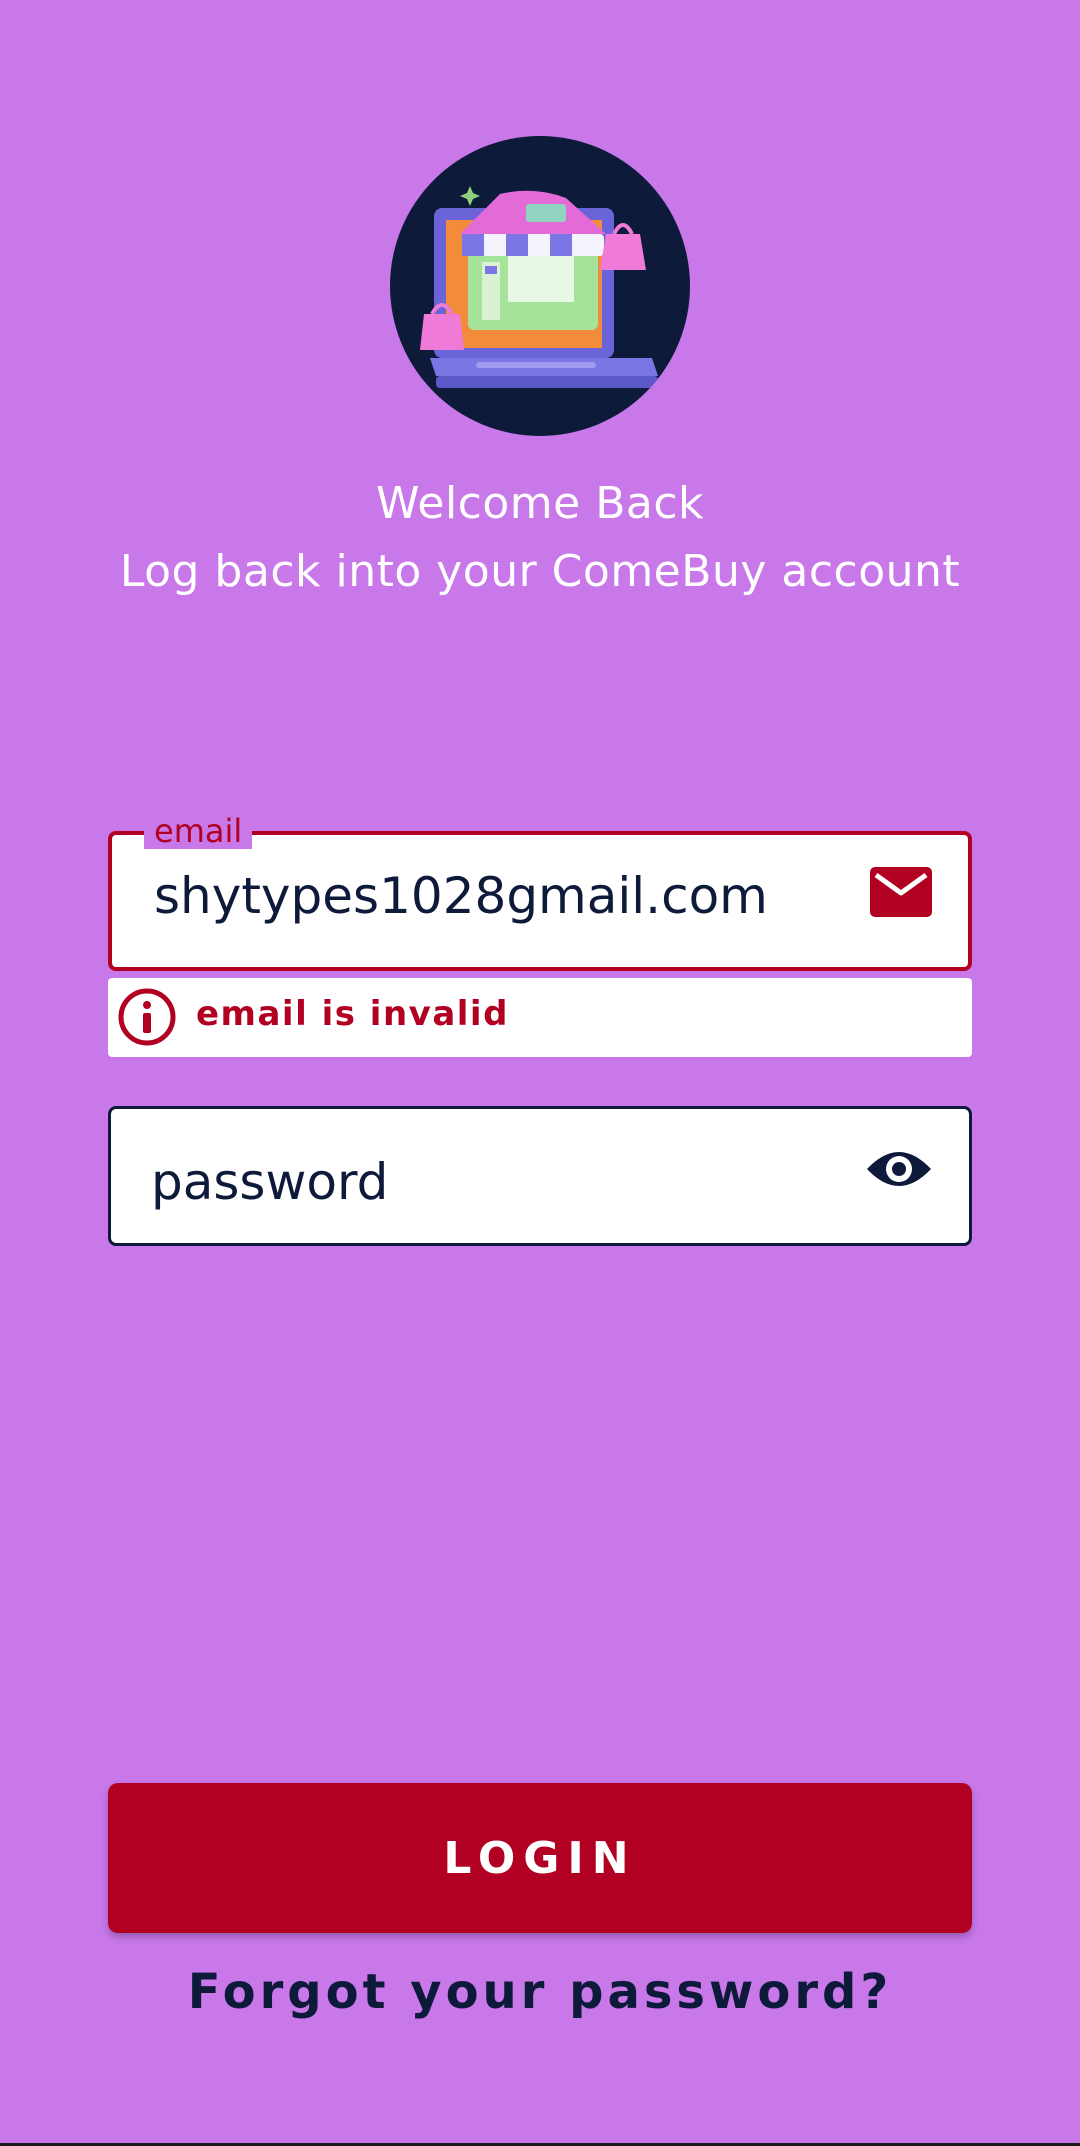 This screenshot has height=2146, width=1080. What do you see at coordinates (899, 1169) in the screenshot?
I see `eye-icon` at bounding box center [899, 1169].